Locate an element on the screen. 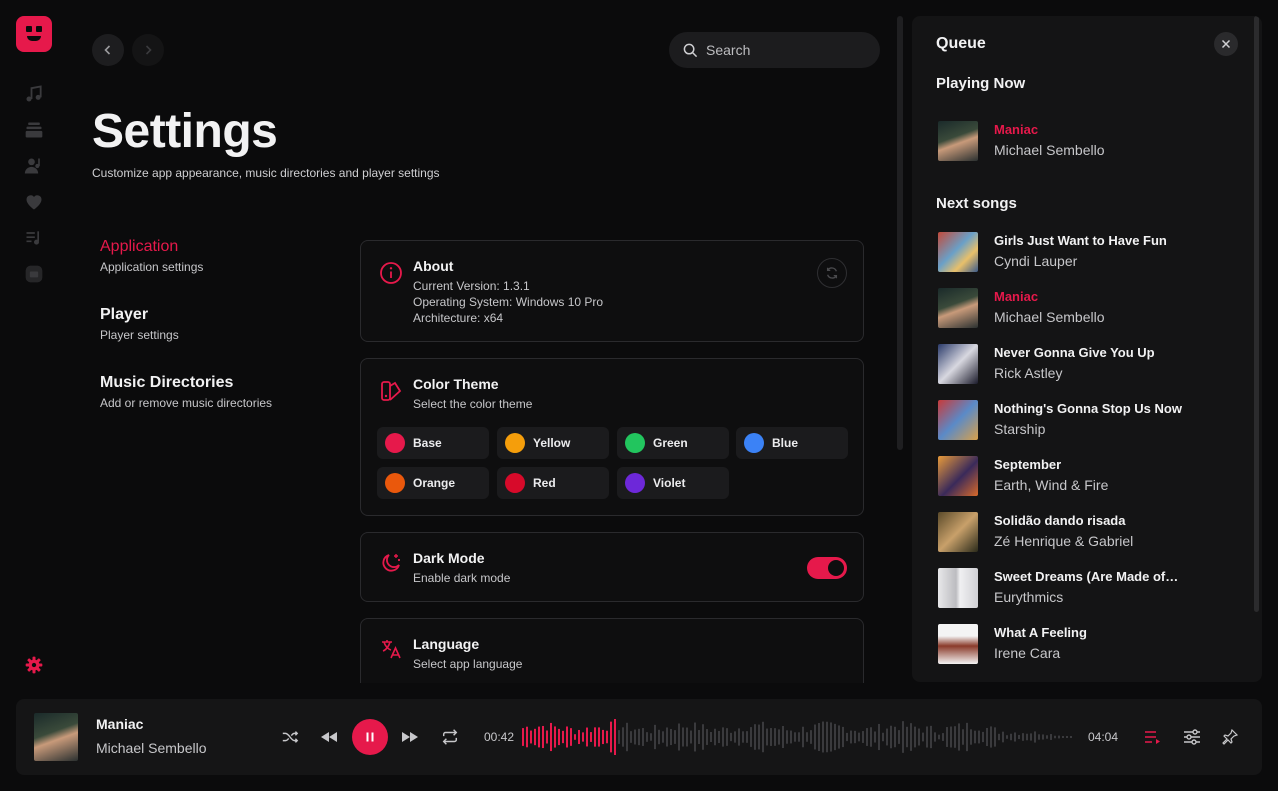  theme-blue: Blue is located at coordinates (792, 443).